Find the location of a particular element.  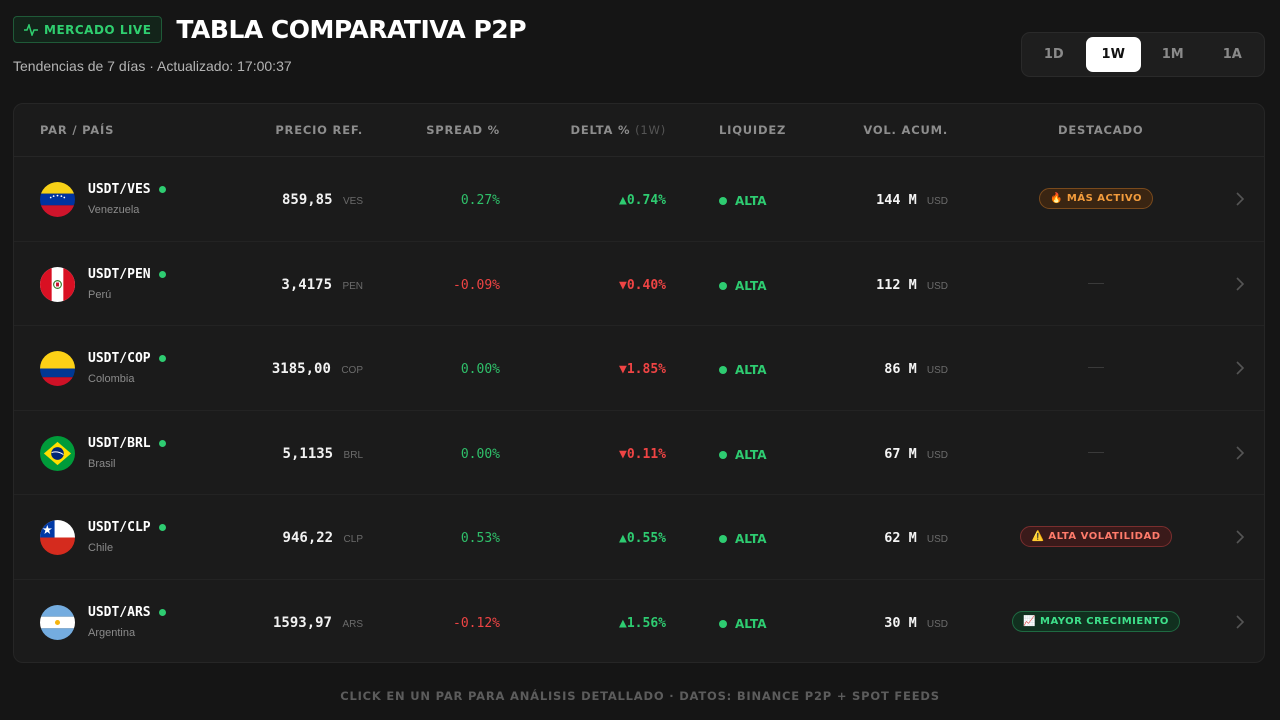

spread-value: 0.27% is located at coordinates (480, 200).